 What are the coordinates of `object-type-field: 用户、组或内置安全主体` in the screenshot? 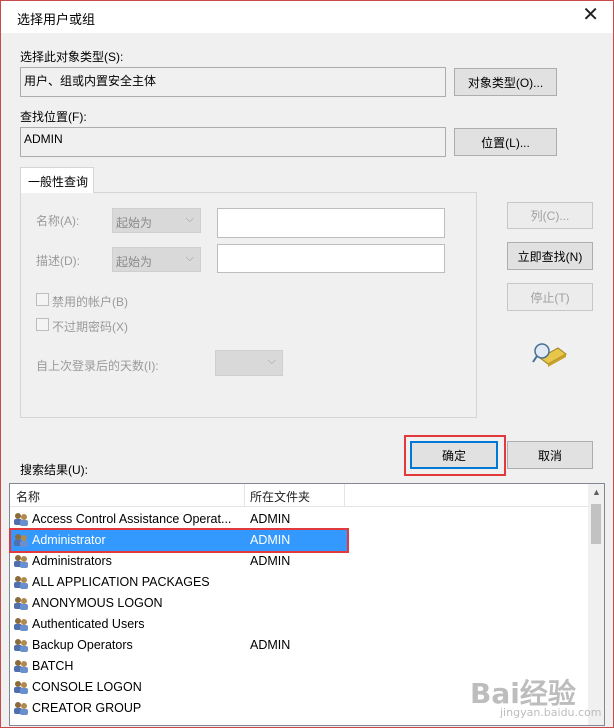 It's located at (233, 82).